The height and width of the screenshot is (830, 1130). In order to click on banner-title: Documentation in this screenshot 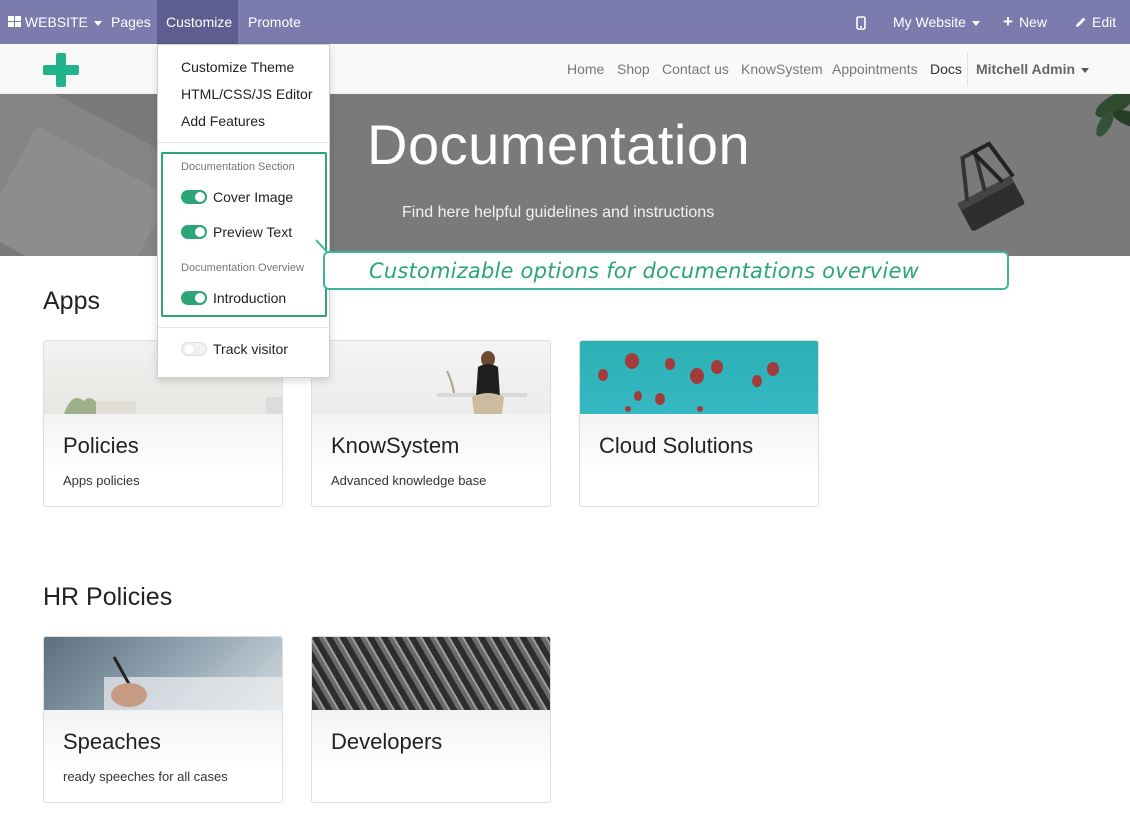, I will do `click(559, 144)`.